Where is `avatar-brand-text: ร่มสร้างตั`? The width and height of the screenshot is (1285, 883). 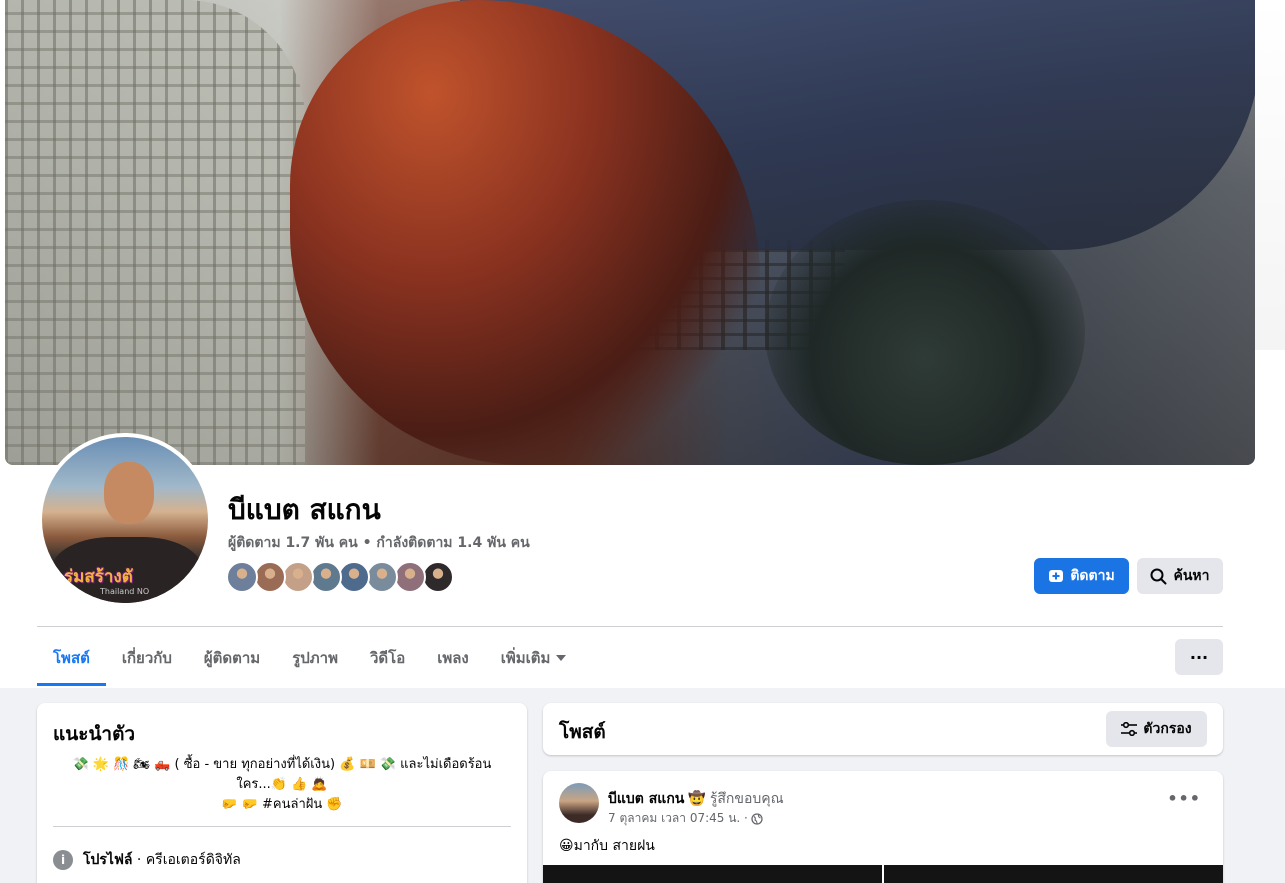 avatar-brand-text: ร่มสร้างตั is located at coordinates (98, 577).